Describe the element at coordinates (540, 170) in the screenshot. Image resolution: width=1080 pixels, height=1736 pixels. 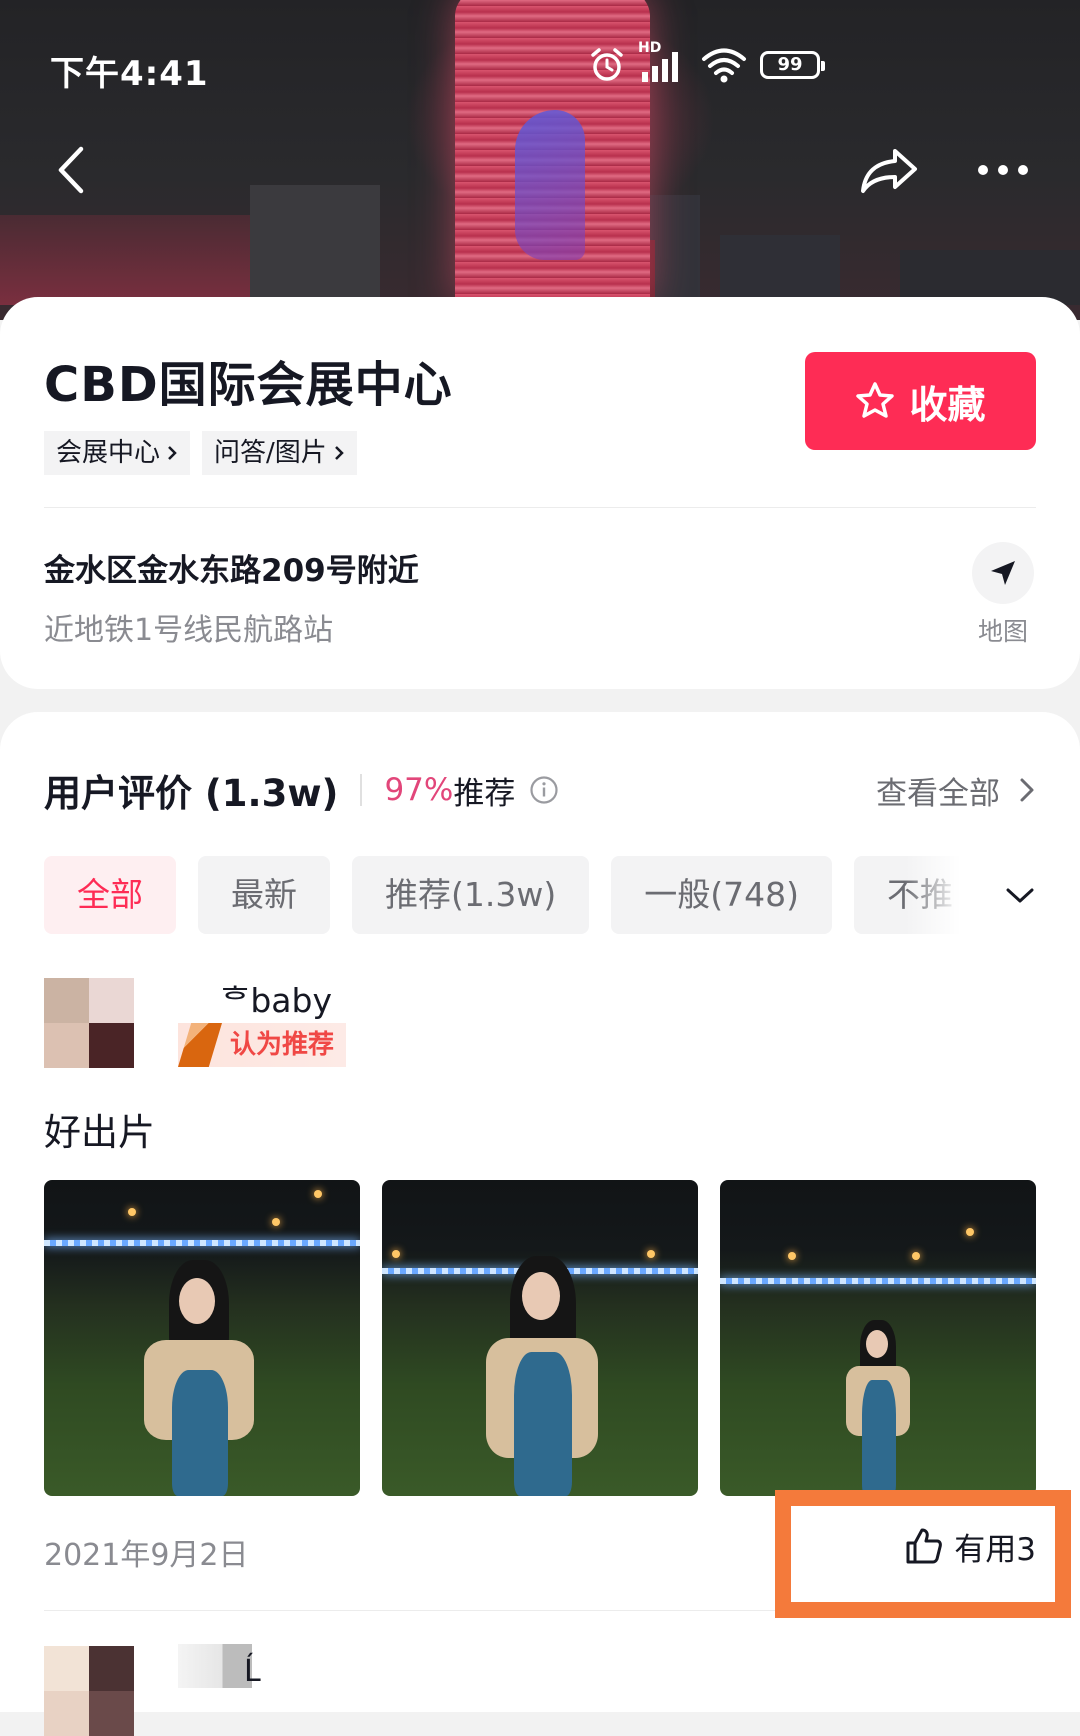
I see `top-navigation` at that location.